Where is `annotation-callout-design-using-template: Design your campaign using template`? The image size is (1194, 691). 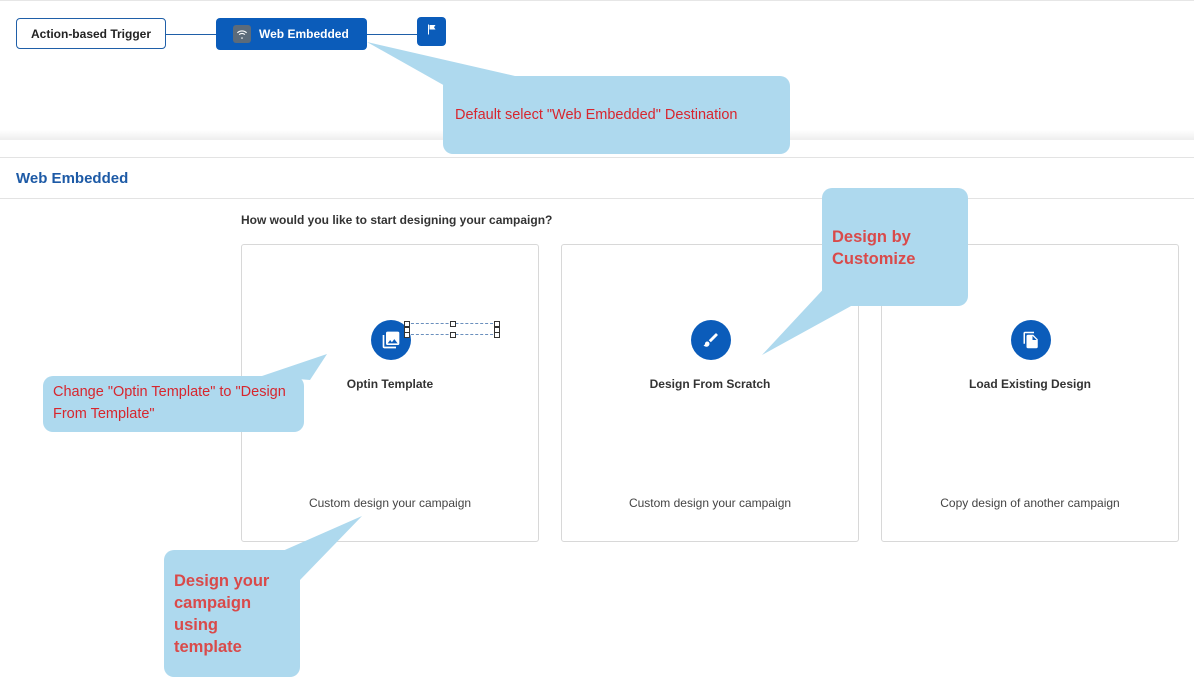
annotation-callout-design-using-template: Design your campaign using template is located at coordinates (232, 613).